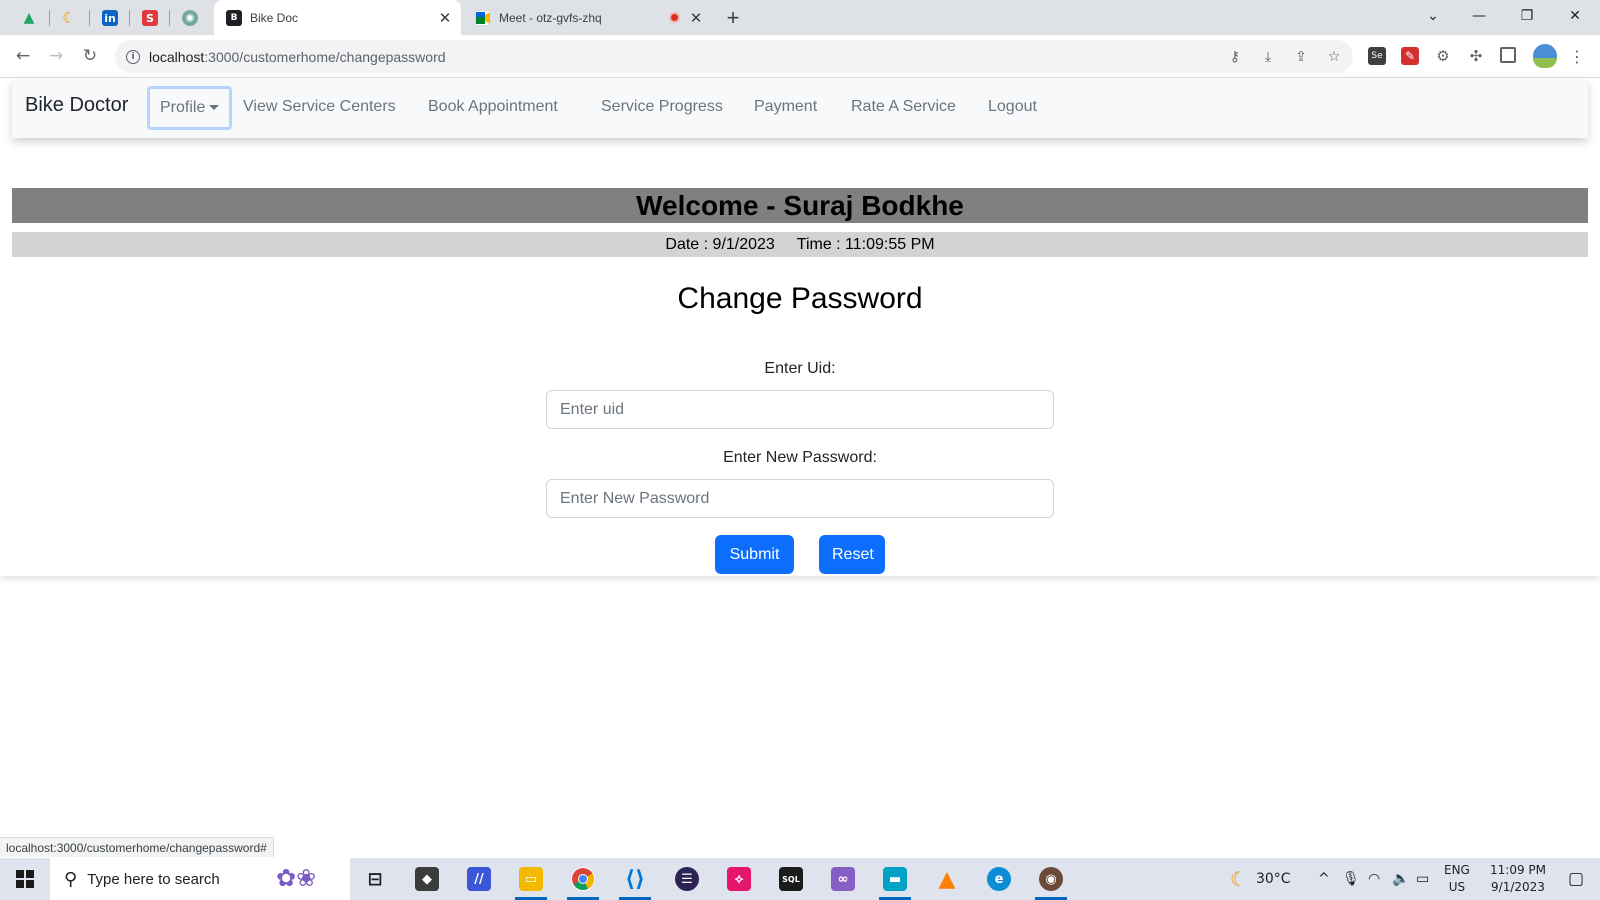 This screenshot has height=900, width=1600. What do you see at coordinates (56, 56) in the screenshot?
I see `forward-arrow-icon: →` at bounding box center [56, 56].